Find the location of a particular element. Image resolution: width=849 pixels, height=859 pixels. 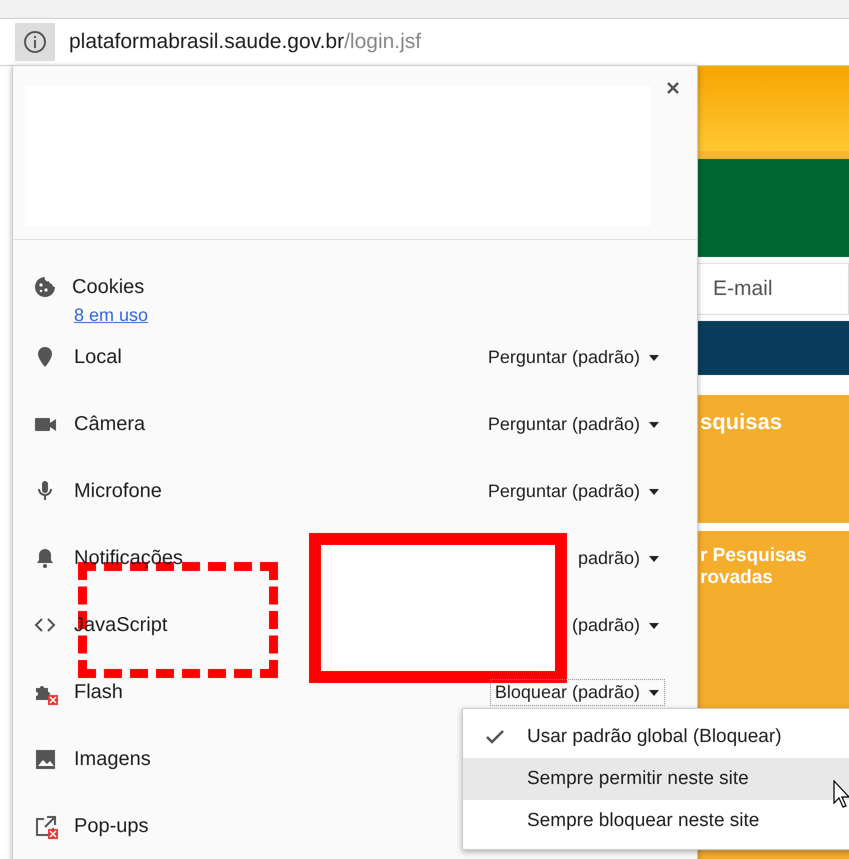

permission-dropdown: padrão) is located at coordinates (618, 558).